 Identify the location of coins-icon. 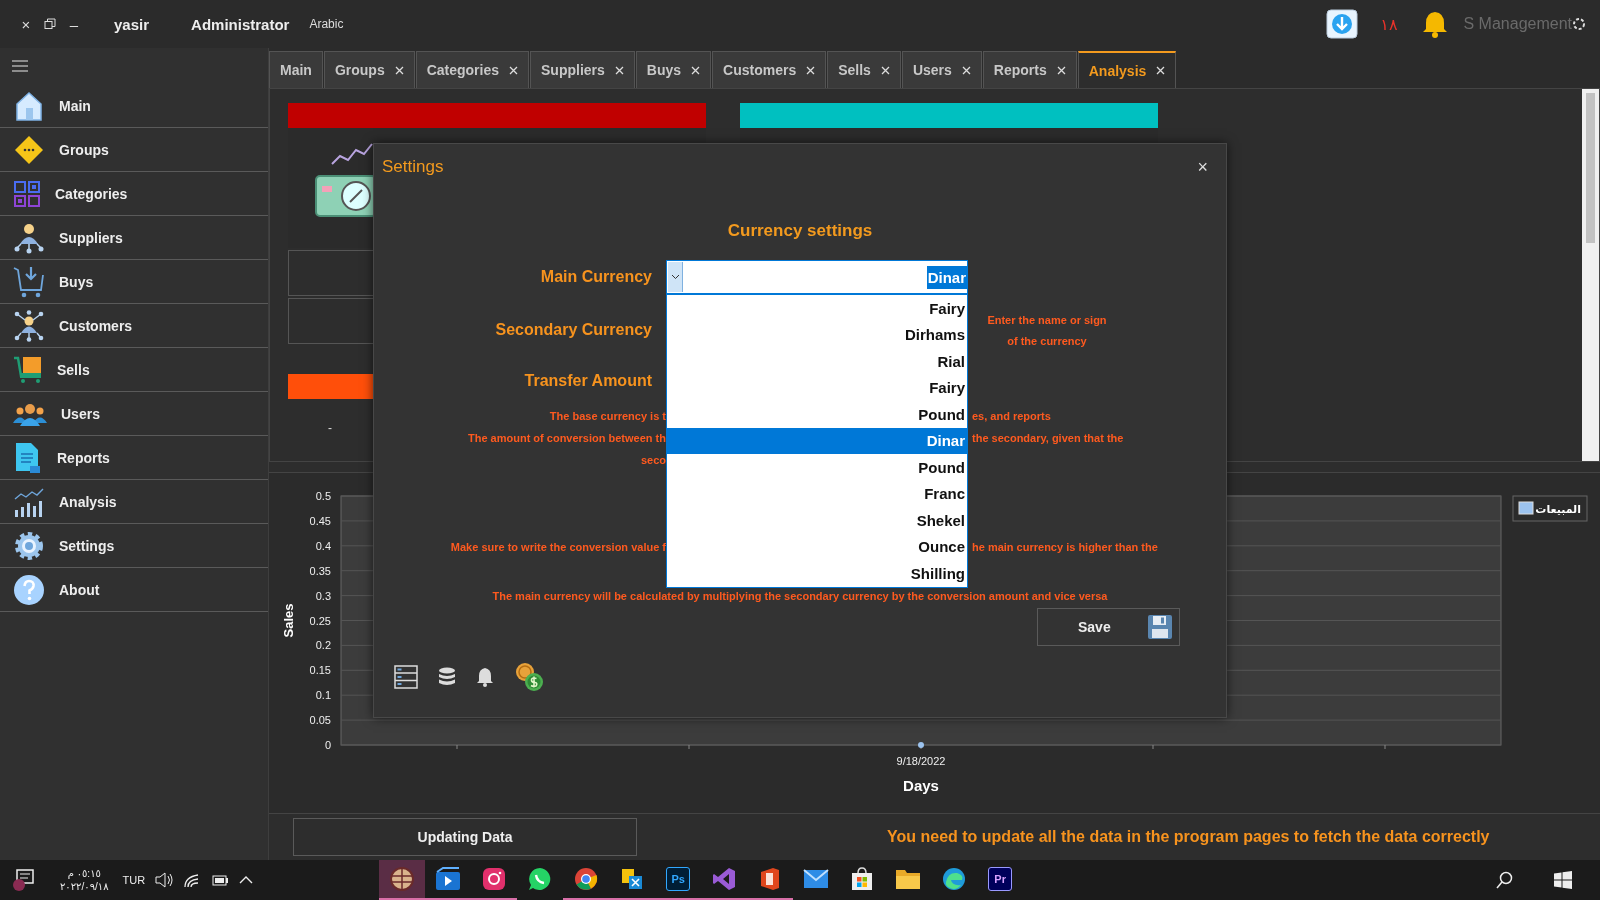
(529, 677).